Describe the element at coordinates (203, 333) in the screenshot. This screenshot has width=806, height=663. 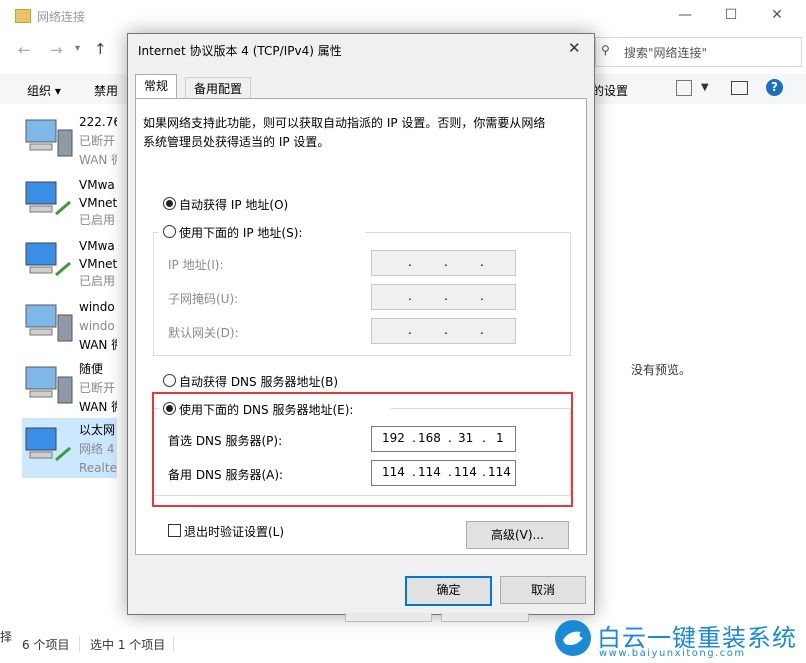
I see `default-gateway-label: 默认网关(D):` at that location.